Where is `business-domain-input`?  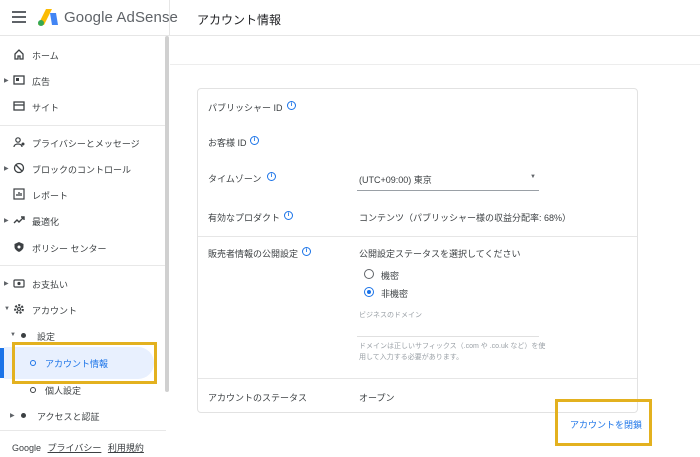
business-domain-input is located at coordinates (448, 336).